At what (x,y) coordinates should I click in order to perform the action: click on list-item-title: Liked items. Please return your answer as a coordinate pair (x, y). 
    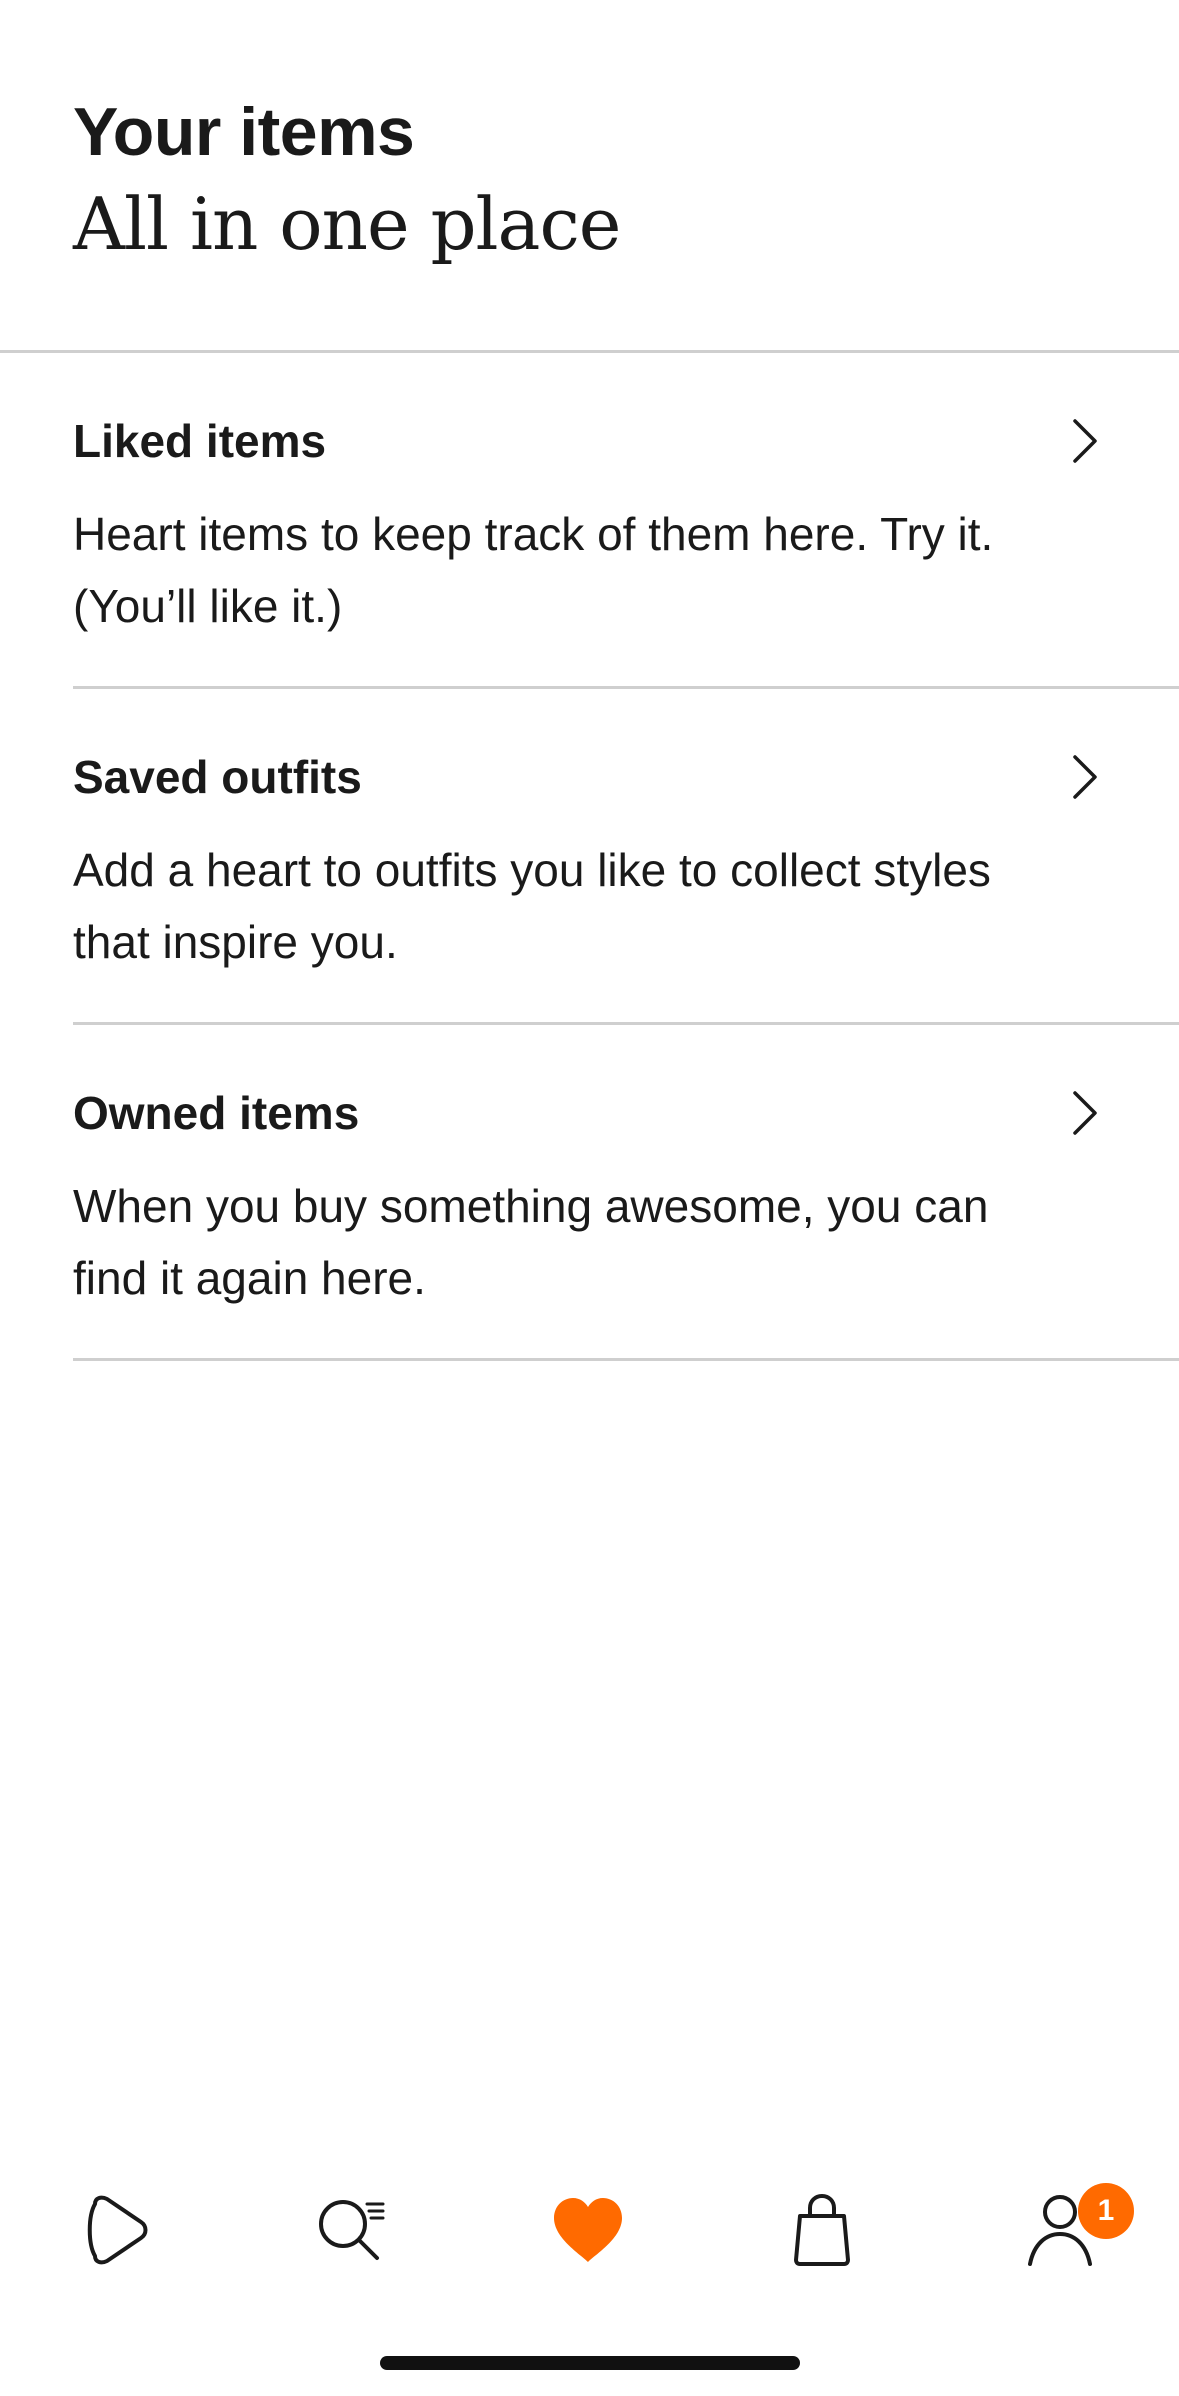
    Looking at the image, I should click on (200, 441).